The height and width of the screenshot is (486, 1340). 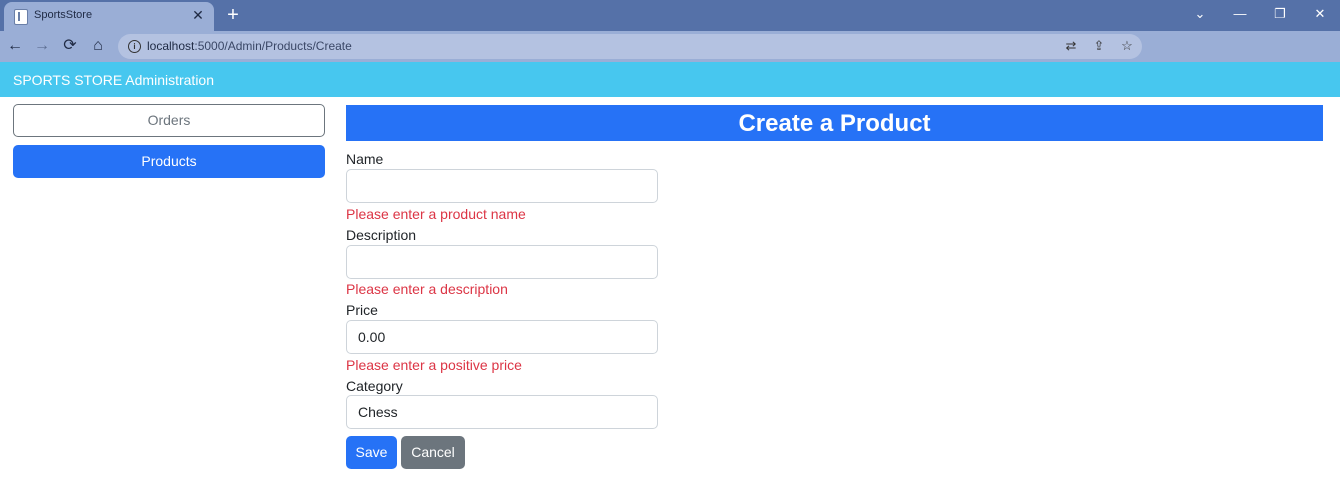 What do you see at coordinates (42, 46) in the screenshot?
I see `forward-arrow-icon: →` at bounding box center [42, 46].